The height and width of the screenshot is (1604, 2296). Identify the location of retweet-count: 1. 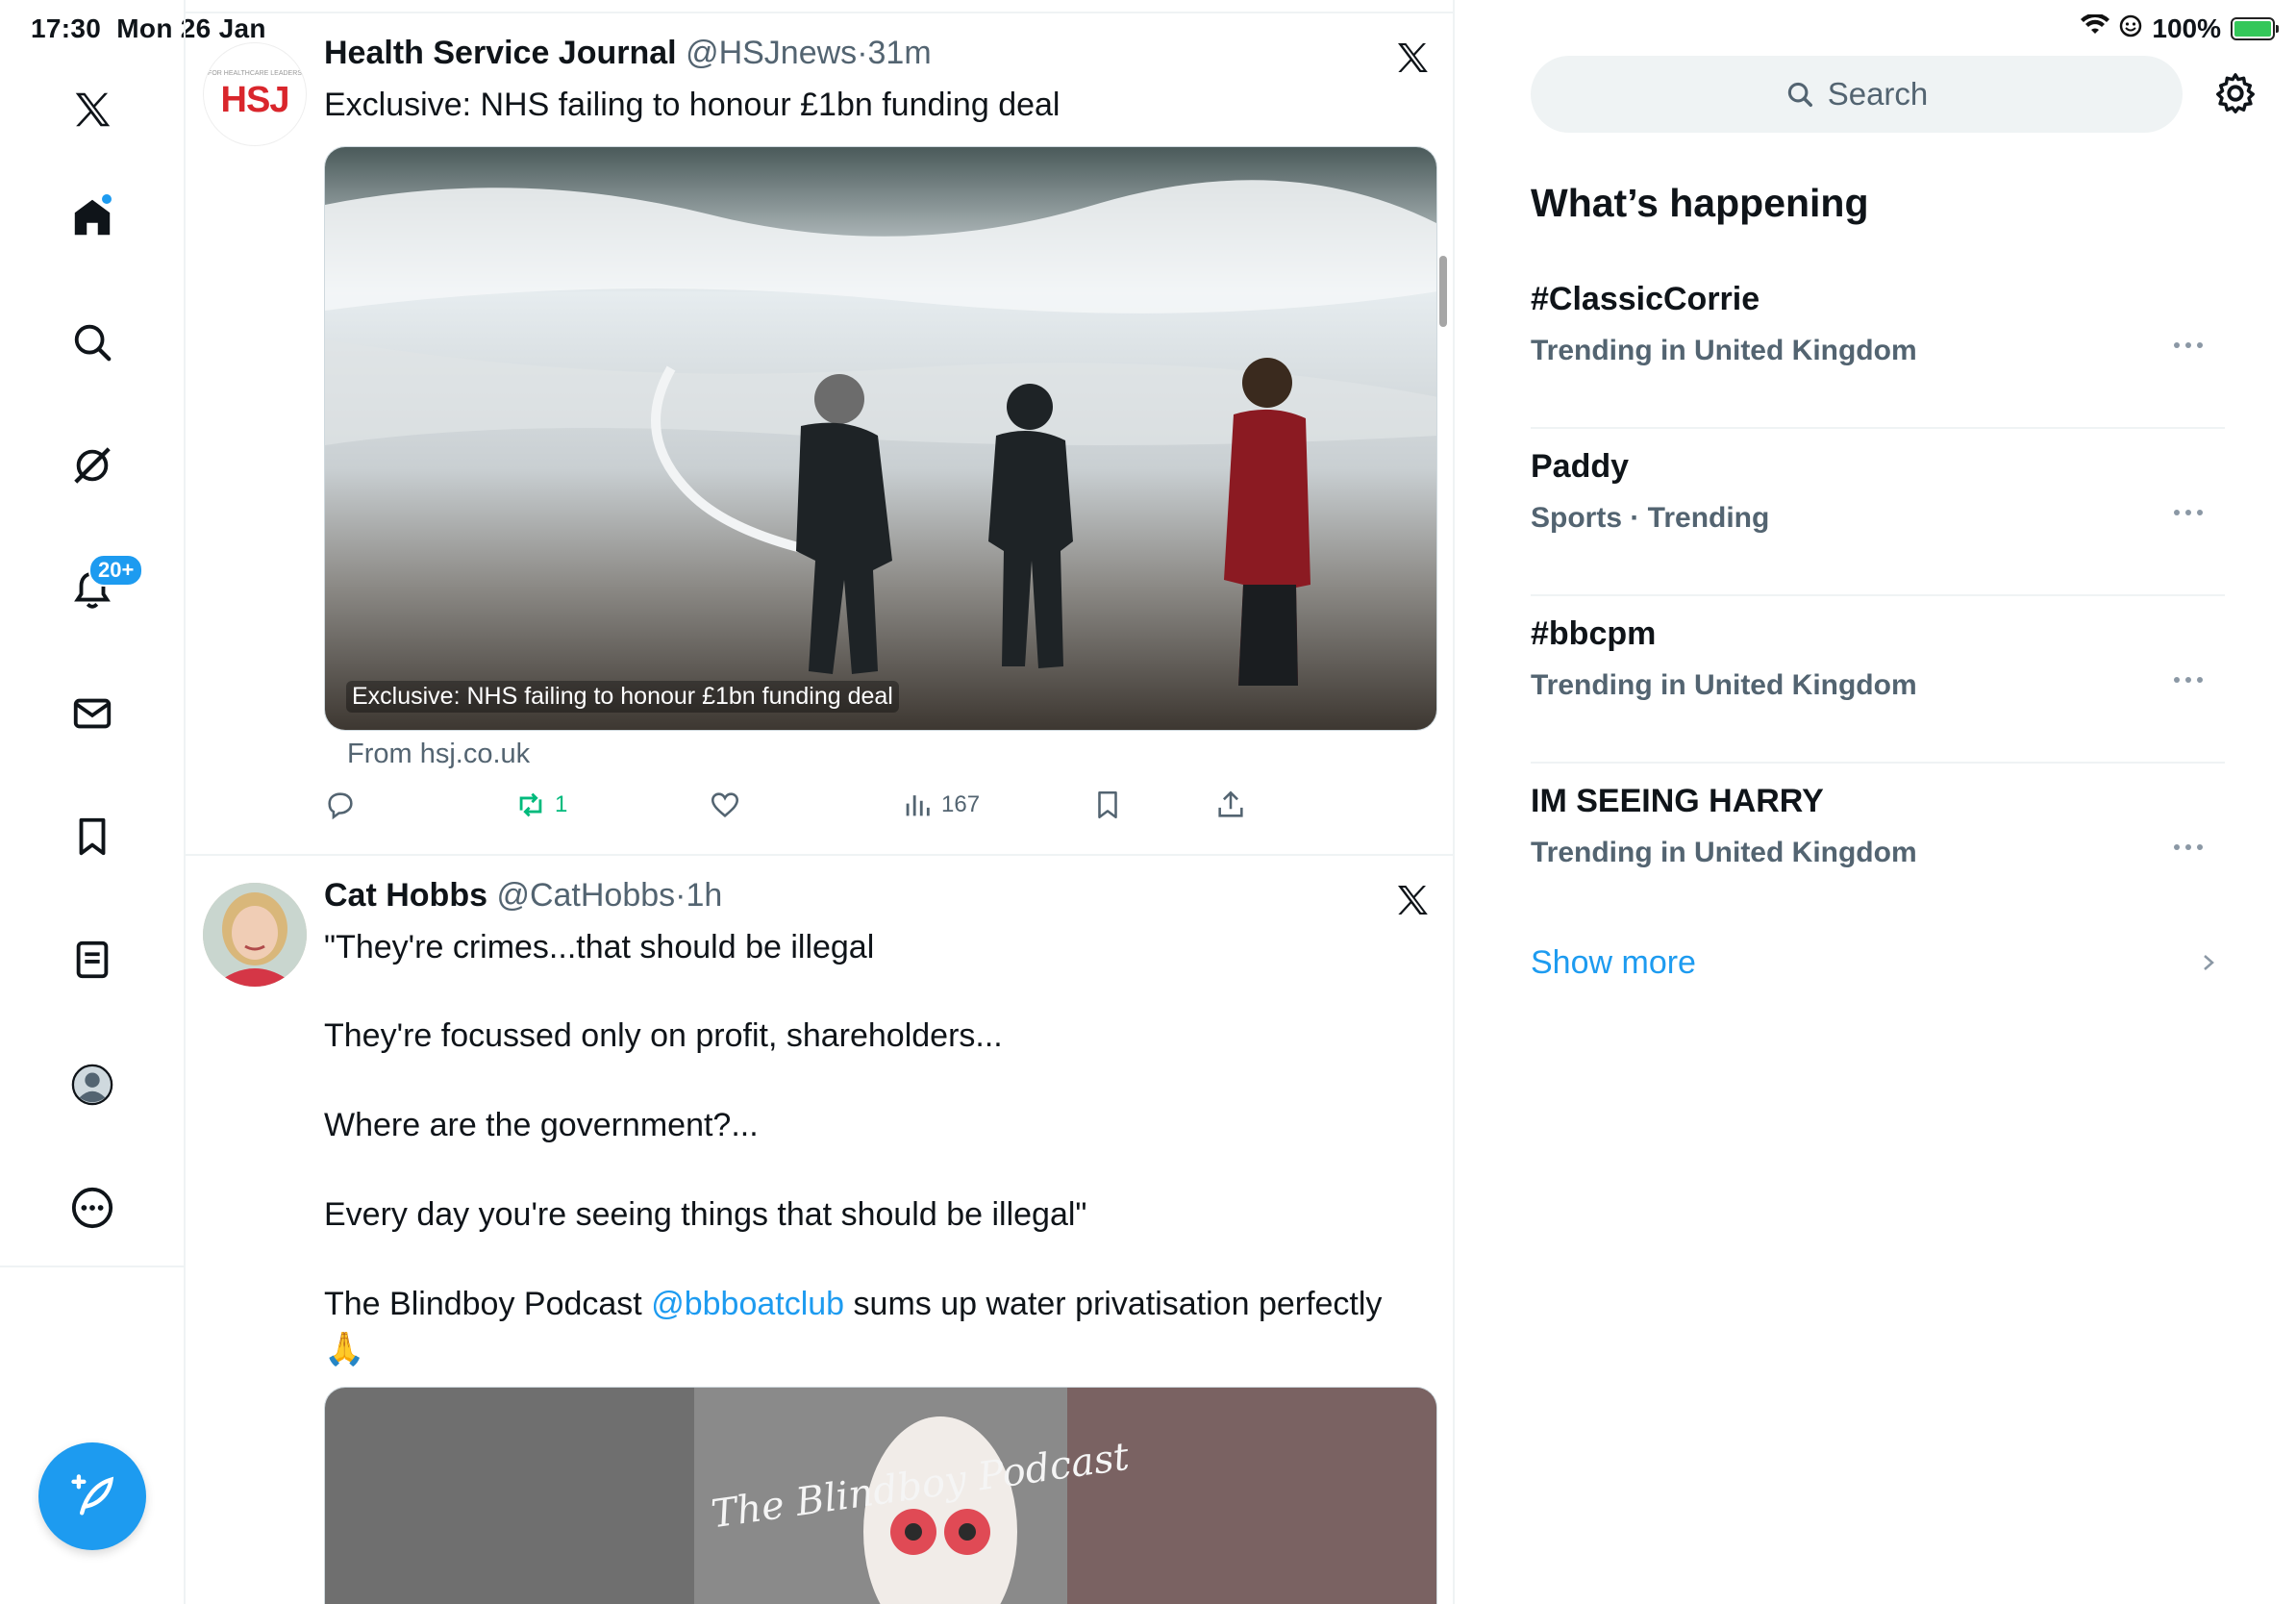
(561, 804).